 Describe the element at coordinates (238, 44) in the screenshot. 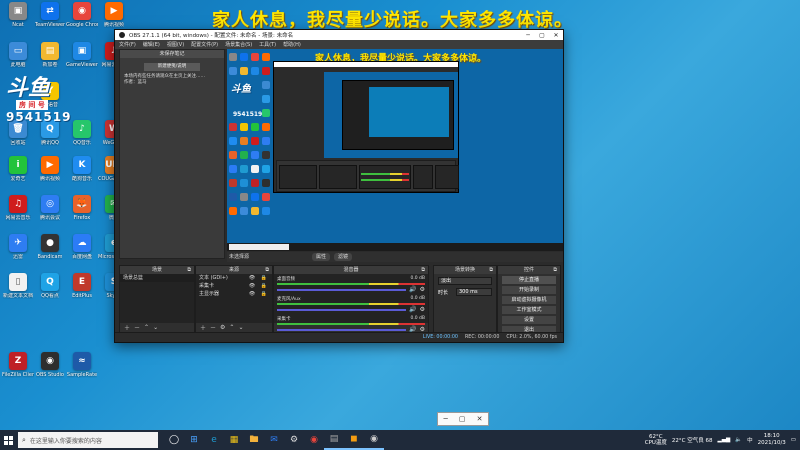

I see `menu-scene-collection: 场景集合(S)` at that location.